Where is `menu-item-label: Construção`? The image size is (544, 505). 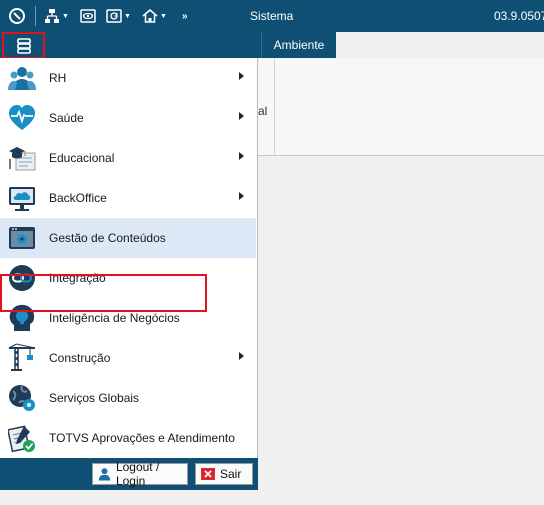 menu-item-label: Construção is located at coordinates (80, 358).